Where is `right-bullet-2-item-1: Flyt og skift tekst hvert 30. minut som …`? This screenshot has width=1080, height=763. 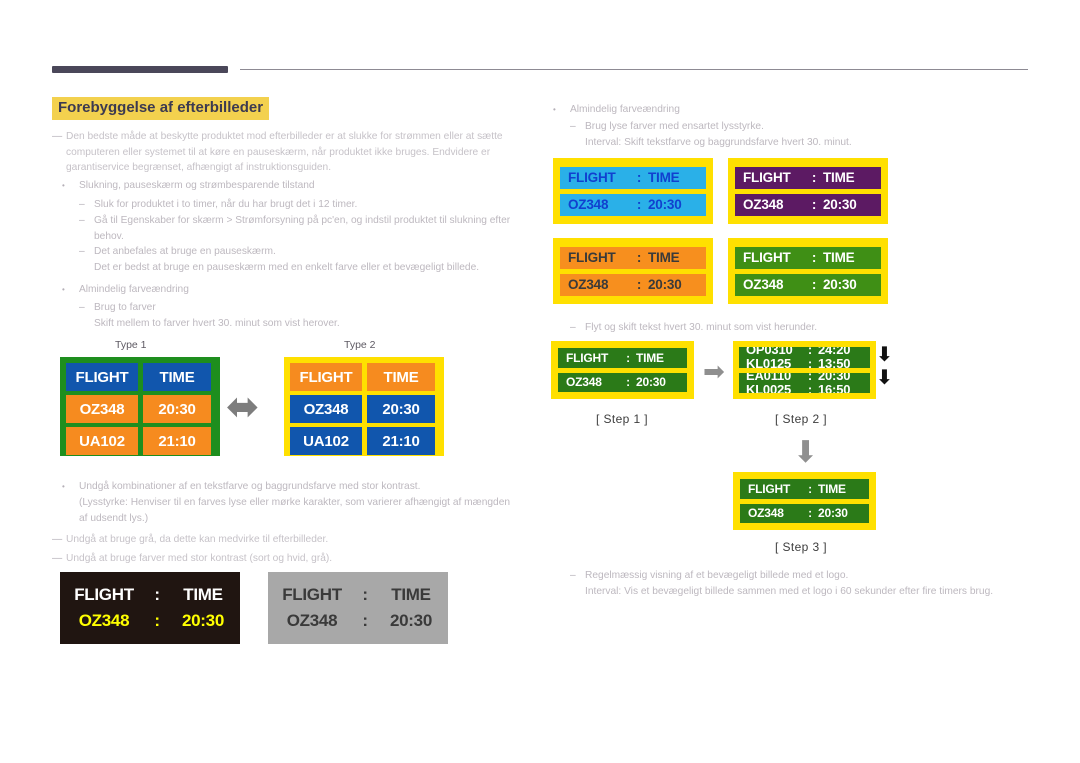
right-bullet-2-item-1: Flyt og skift tekst hvert 30. minut som … is located at coordinates (701, 327).